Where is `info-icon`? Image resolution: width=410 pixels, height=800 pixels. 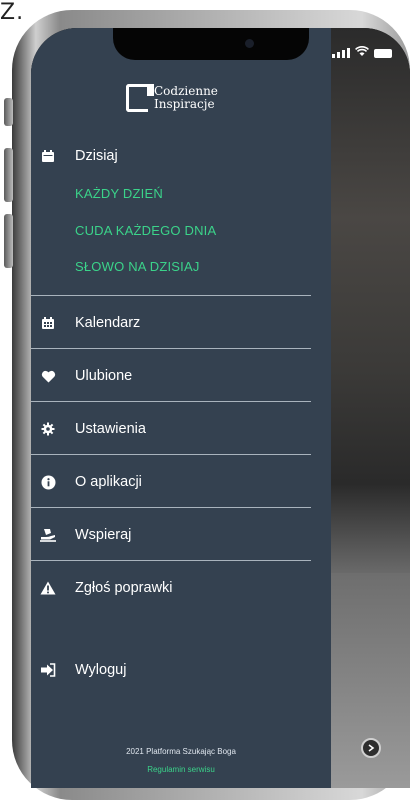
info-icon is located at coordinates (48, 482).